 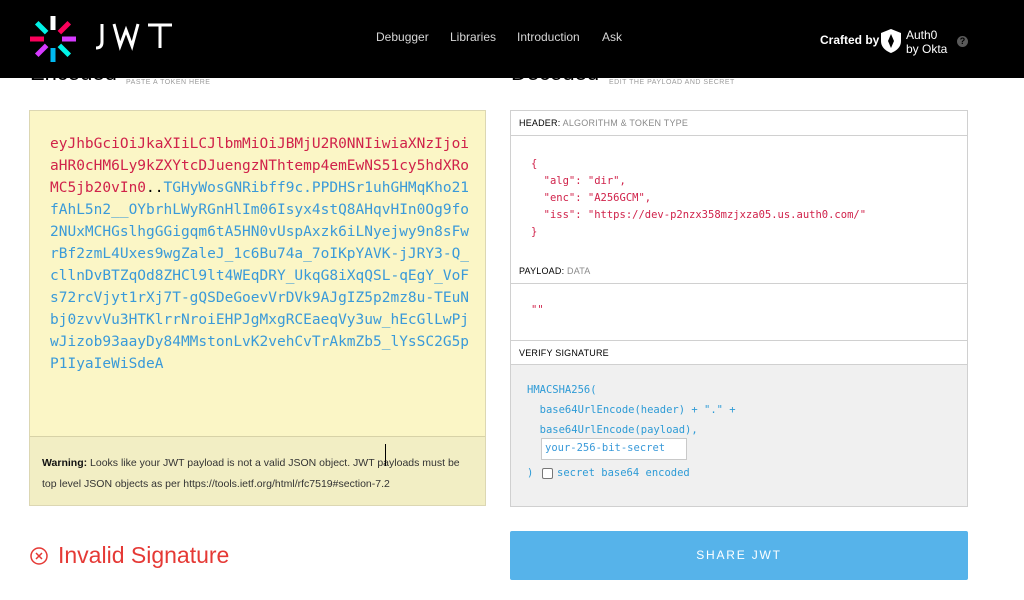 What do you see at coordinates (739, 555) in the screenshot?
I see `share-jwt-button: SHARE JWT` at bounding box center [739, 555].